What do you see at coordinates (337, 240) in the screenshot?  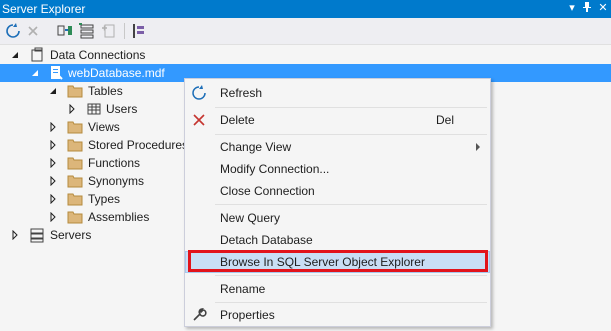 I see `menu-item-detach-database: Detach Database` at bounding box center [337, 240].